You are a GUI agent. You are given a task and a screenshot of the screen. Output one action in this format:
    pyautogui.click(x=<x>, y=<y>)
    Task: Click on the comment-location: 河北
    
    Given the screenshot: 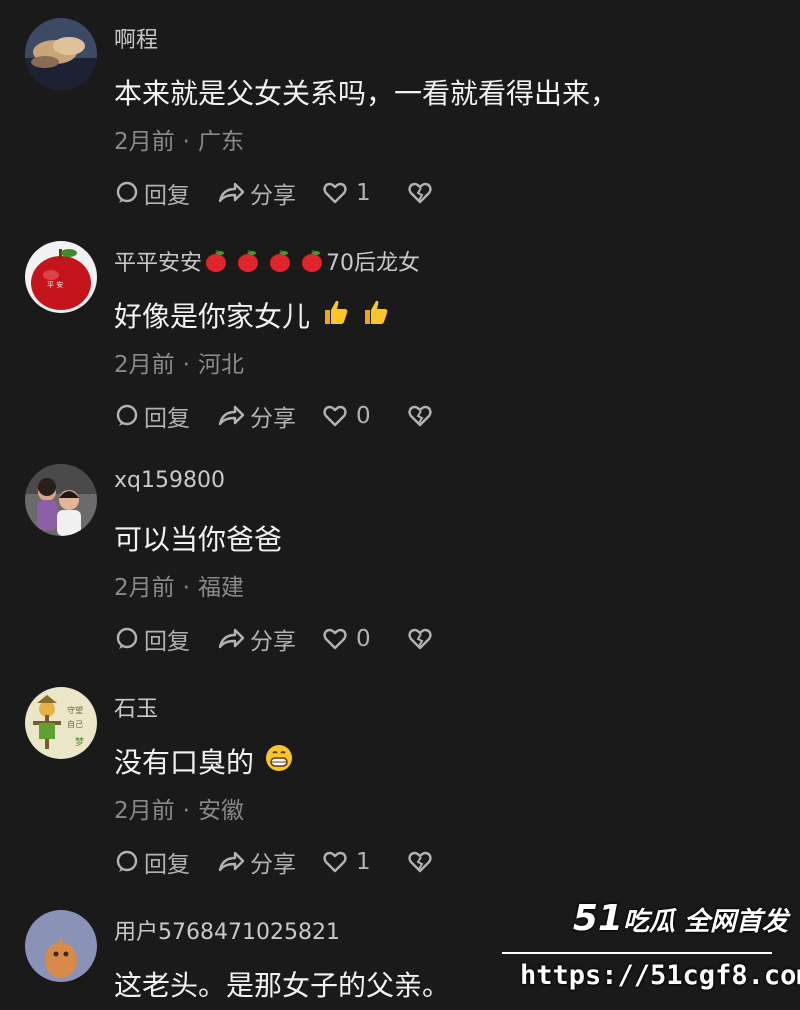 What is the action you would take?
    pyautogui.click(x=220, y=365)
    